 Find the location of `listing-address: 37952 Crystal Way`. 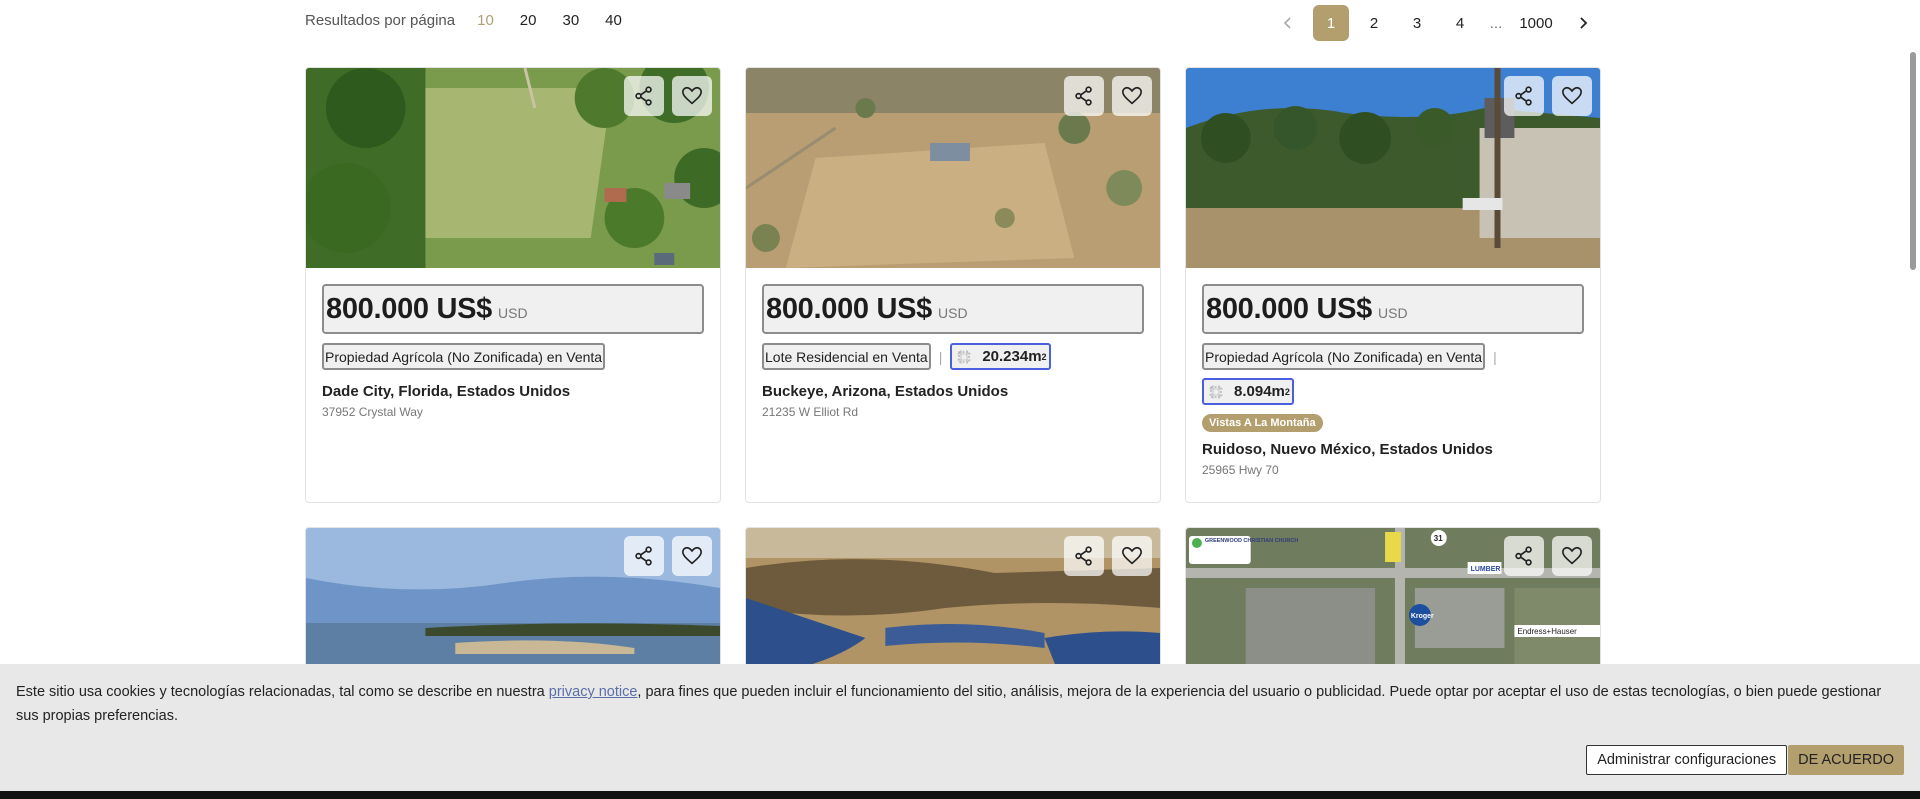

listing-address: 37952 Crystal Way is located at coordinates (372, 412).